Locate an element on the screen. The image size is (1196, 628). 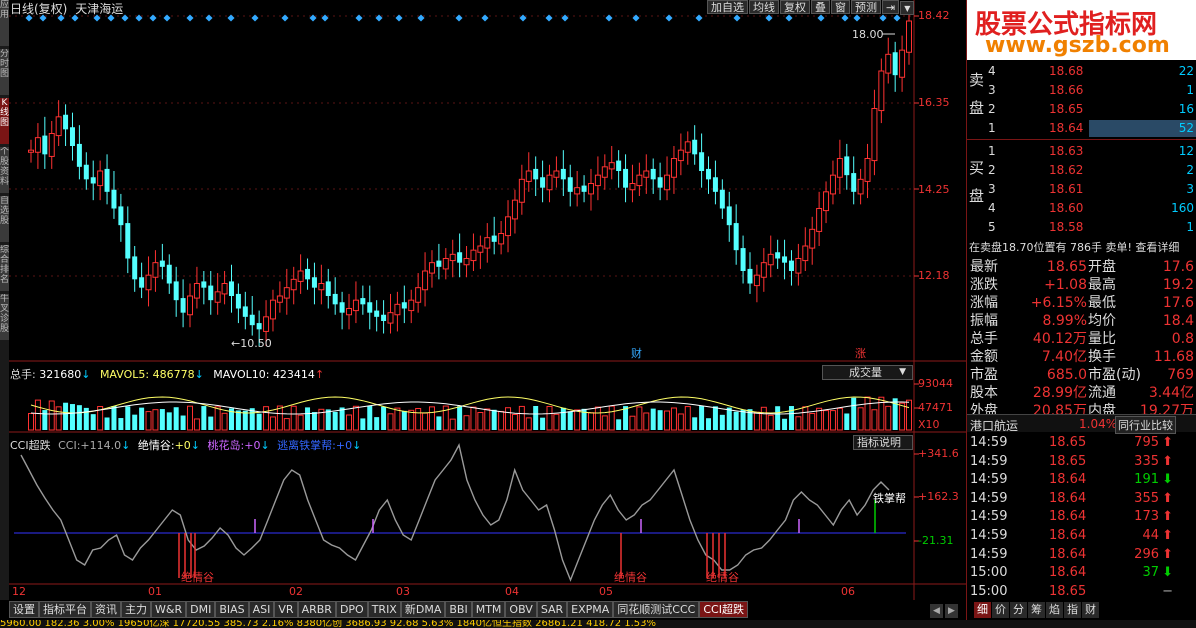
left-tab-6: 牛叉诊股 is located at coordinates (4, 317).